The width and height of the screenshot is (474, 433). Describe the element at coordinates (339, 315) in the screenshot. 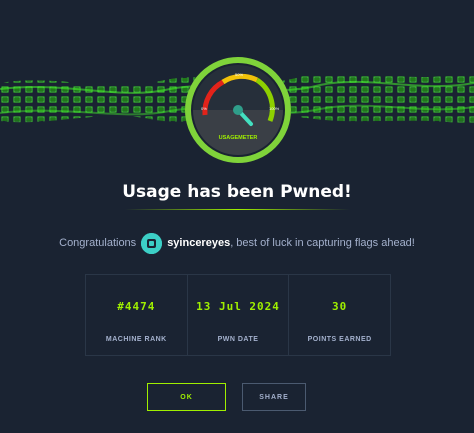

I see `stat-points-earned: 30 POINTS EARNED` at that location.